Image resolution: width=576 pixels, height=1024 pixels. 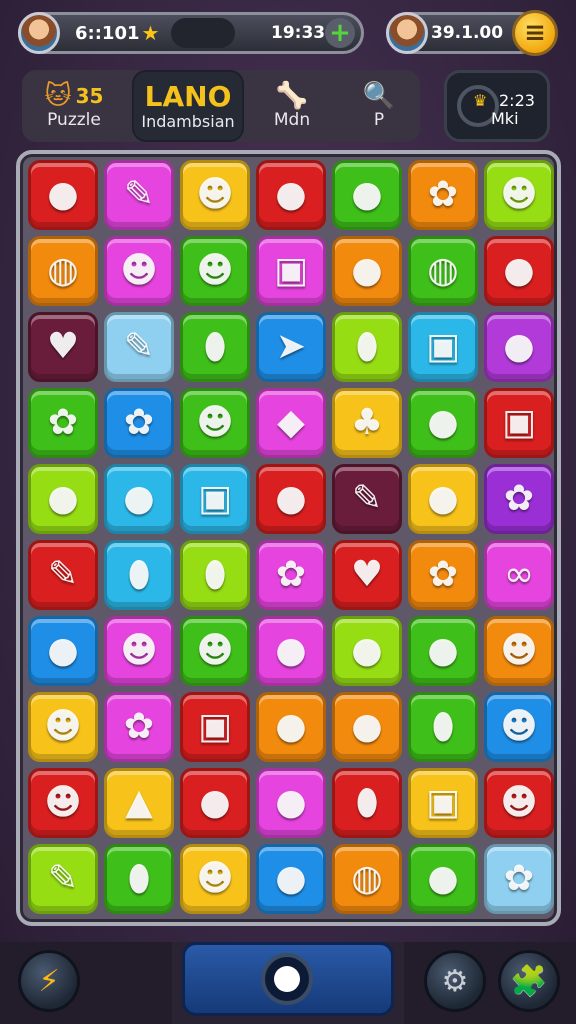 I want to click on tile-piece-icon: ⬮, so click(x=139, y=574).